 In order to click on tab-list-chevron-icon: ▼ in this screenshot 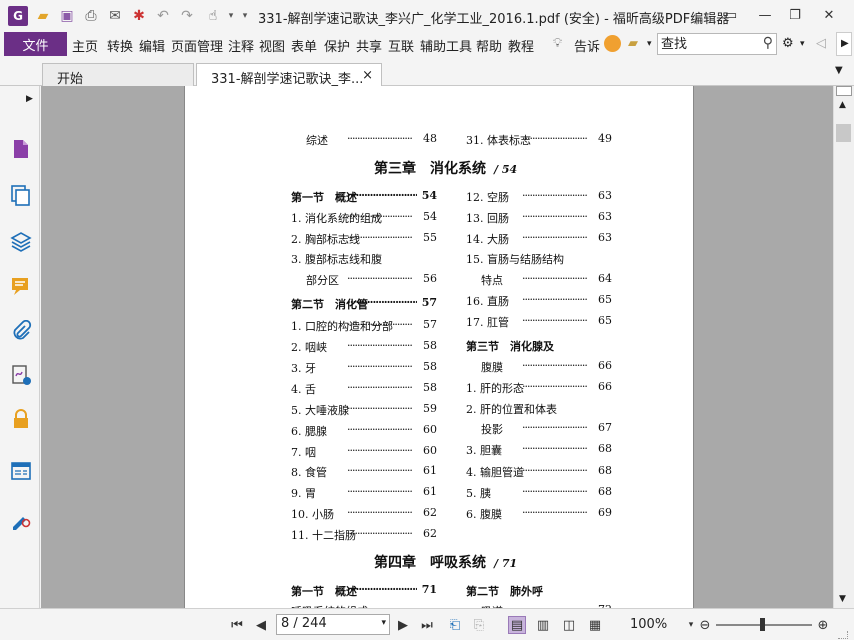, I will do `click(839, 70)`.